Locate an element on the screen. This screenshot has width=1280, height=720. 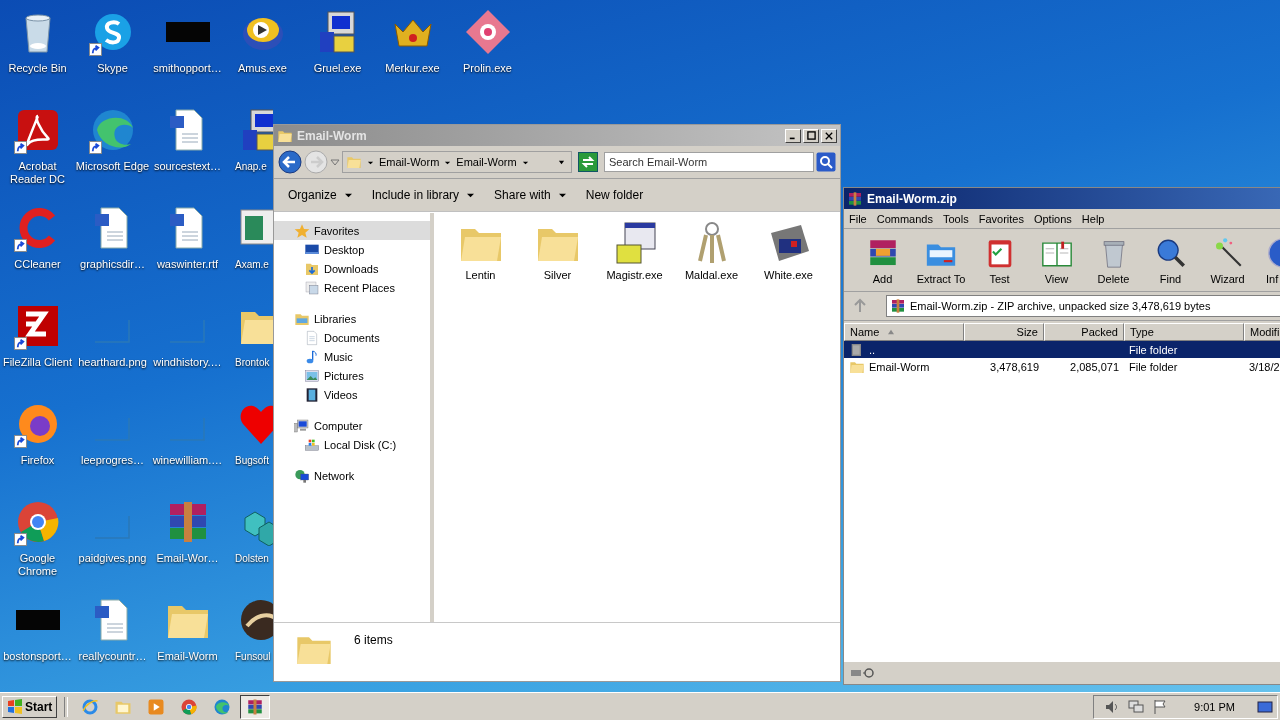
column-header: Modifi is located at coordinates (1262, 332).